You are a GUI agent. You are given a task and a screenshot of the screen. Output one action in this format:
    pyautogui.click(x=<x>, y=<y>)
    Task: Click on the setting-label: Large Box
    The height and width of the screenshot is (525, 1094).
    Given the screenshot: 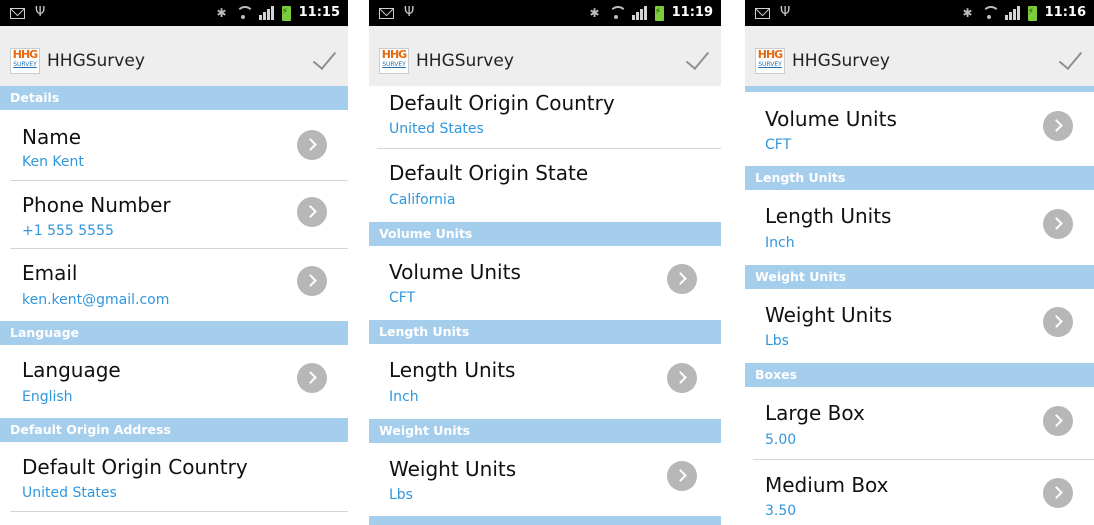 What is the action you would take?
    pyautogui.click(x=815, y=413)
    